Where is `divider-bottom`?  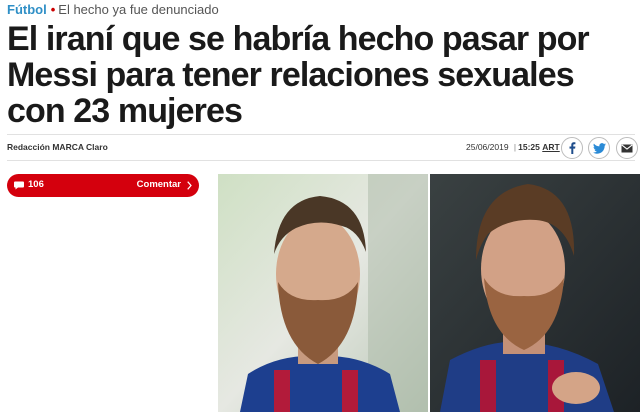
divider-bottom is located at coordinates (321, 160).